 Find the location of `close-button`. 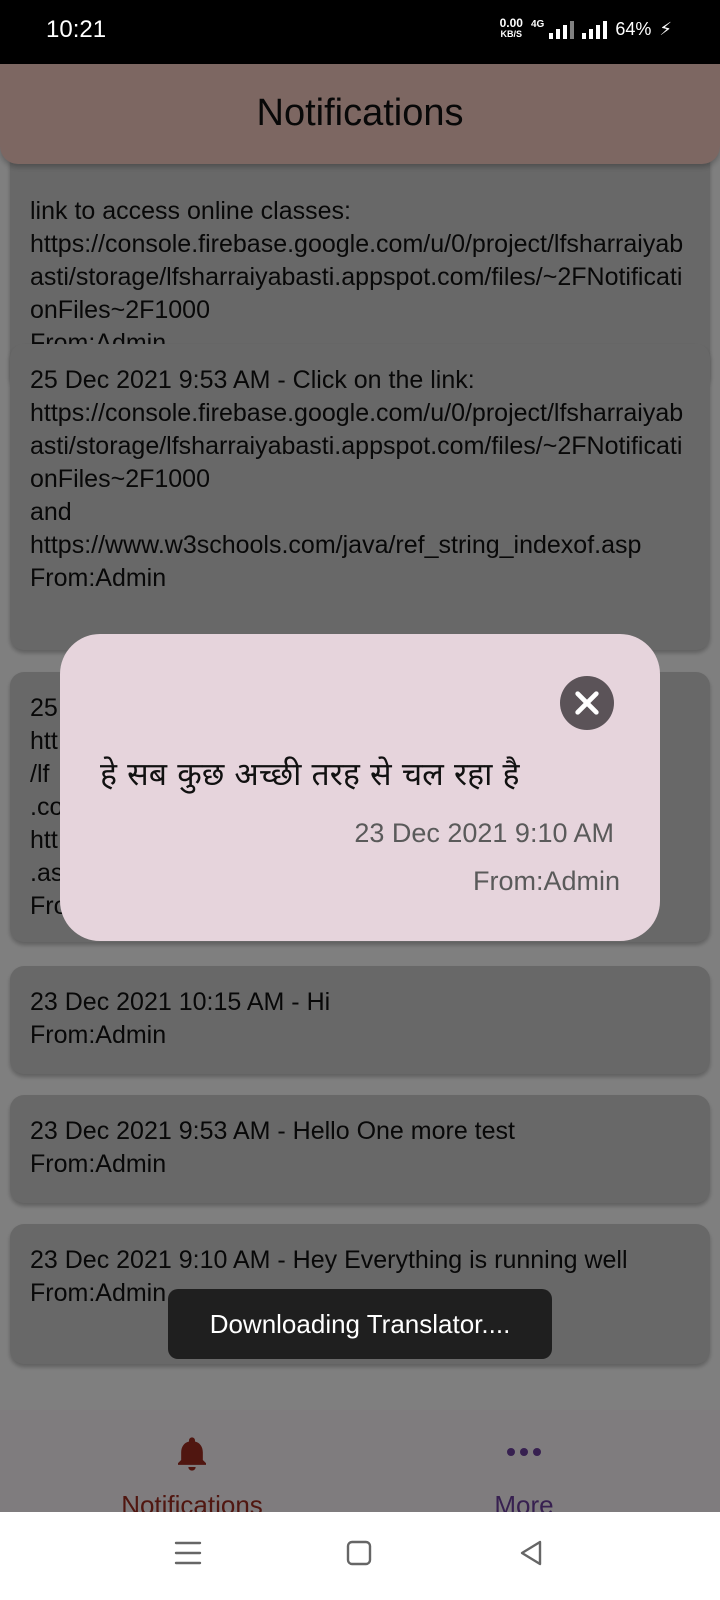

close-button is located at coordinates (587, 703).